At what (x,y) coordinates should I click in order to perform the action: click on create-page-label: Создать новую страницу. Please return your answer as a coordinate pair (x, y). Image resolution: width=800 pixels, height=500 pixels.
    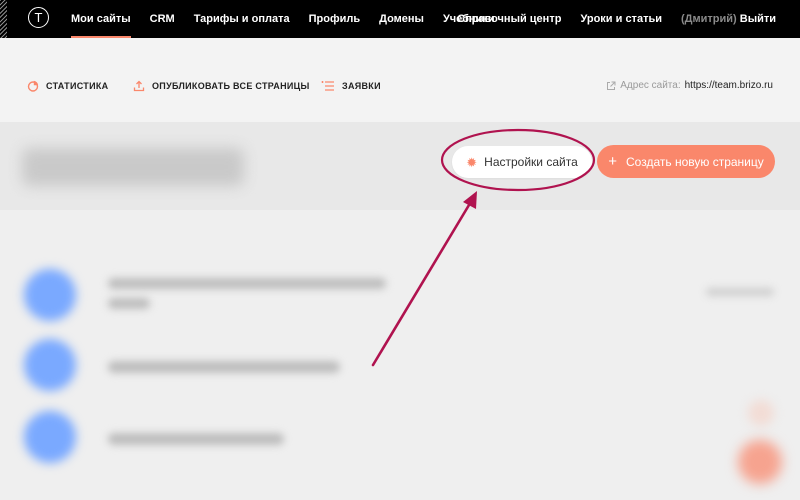
    Looking at the image, I should click on (695, 161).